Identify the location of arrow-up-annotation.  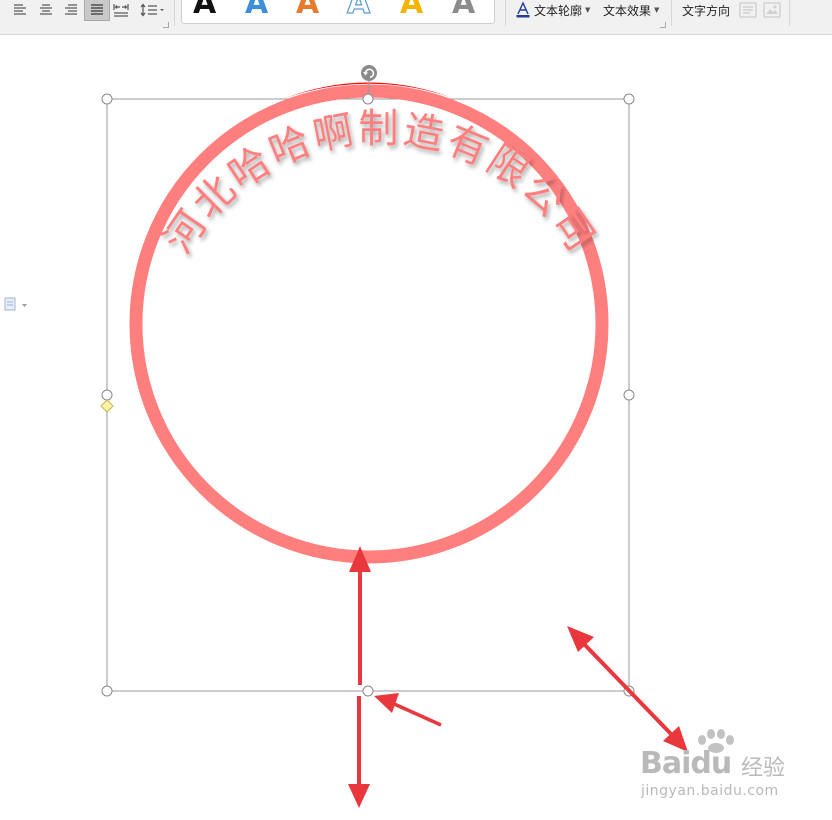
(360, 615).